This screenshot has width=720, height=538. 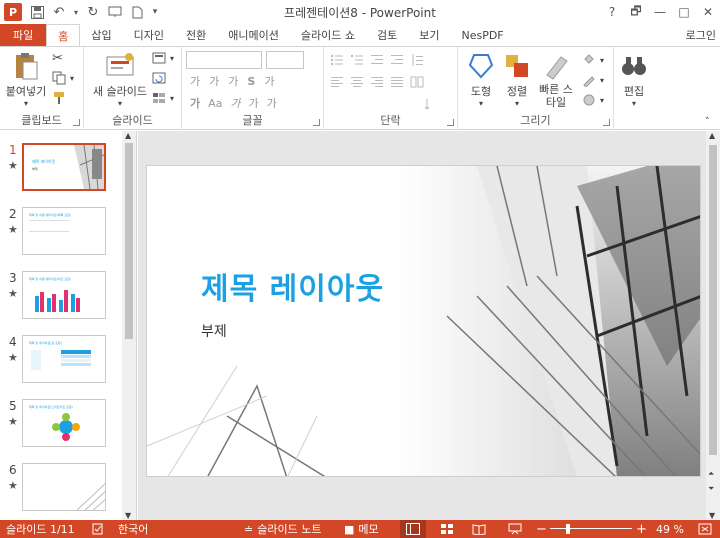 I want to click on align-left-icon, so click(x=337, y=82).